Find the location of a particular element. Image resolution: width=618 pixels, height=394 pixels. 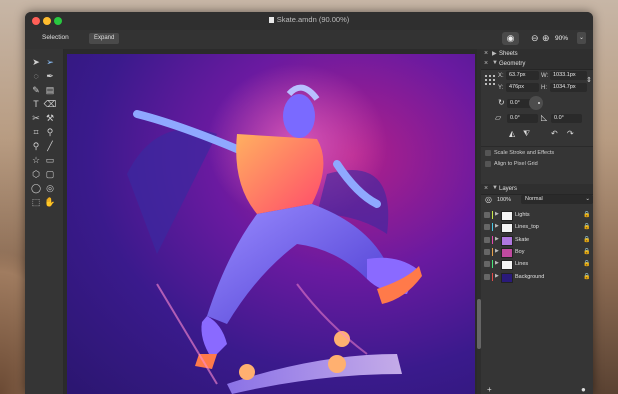

zoom-out-icon: ⊖ is located at coordinates (535, 38).